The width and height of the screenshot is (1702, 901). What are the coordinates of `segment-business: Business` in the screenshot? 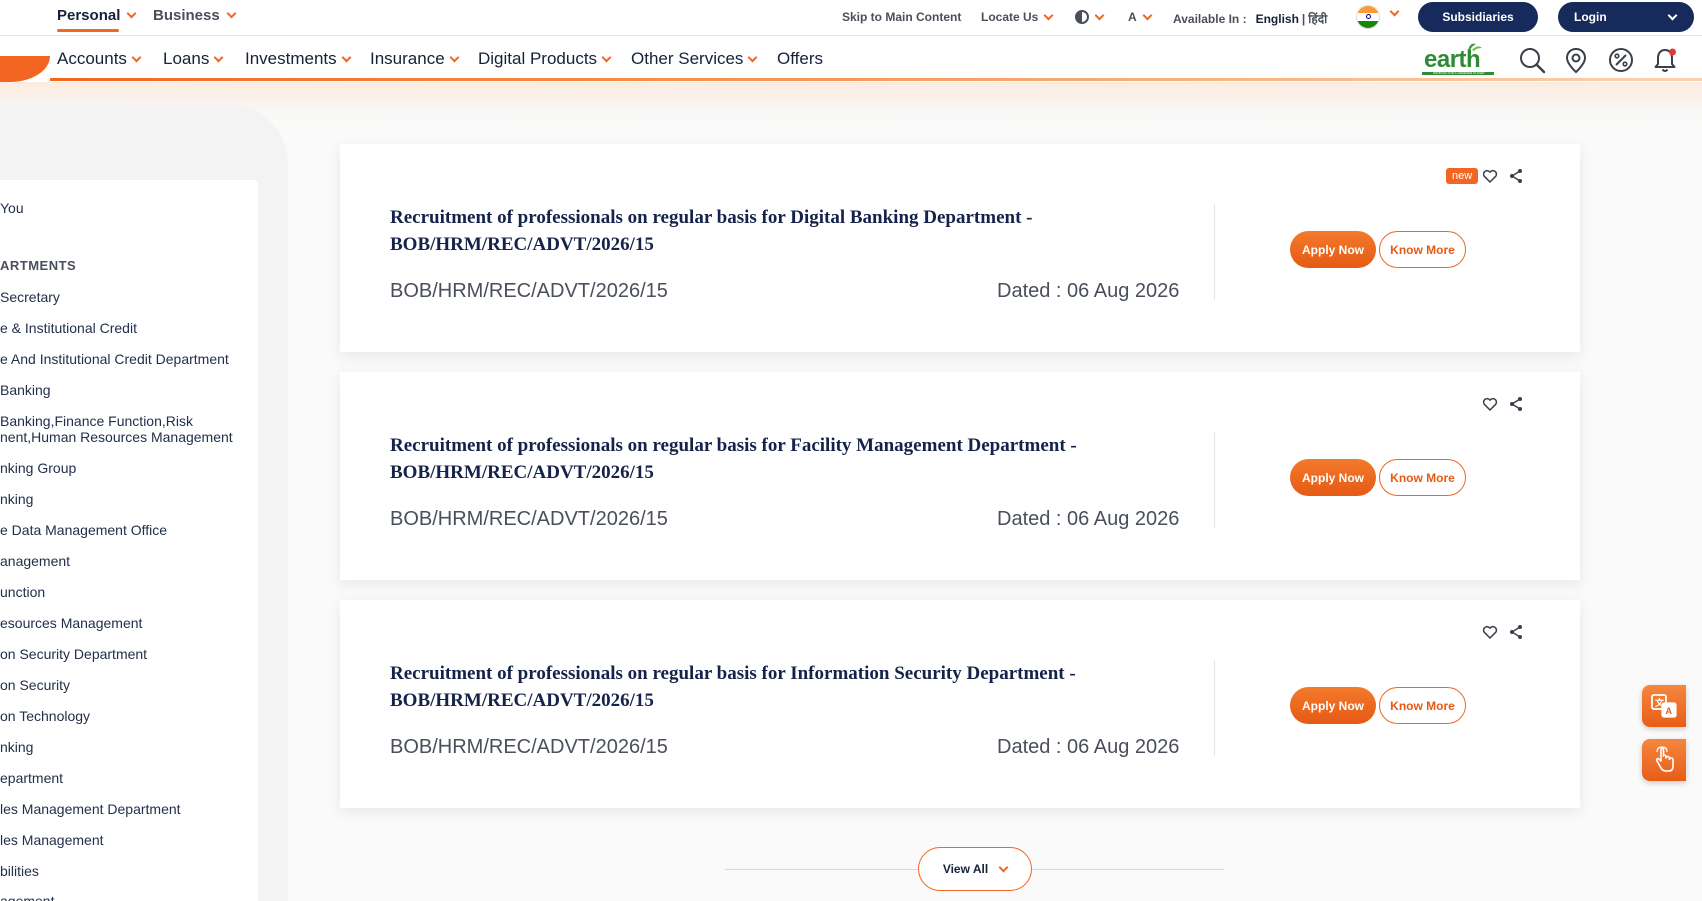 It's located at (195, 15).